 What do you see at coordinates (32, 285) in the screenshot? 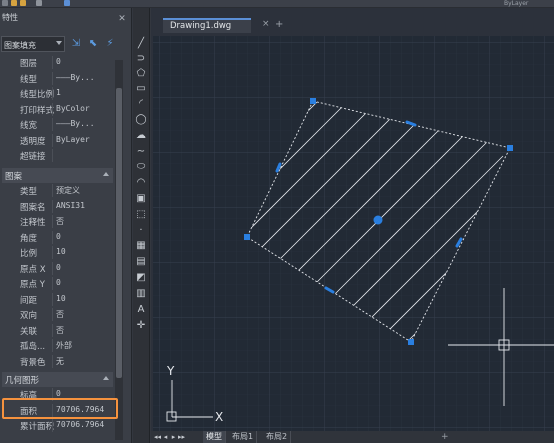
I see `property-key: 原点 Y` at bounding box center [32, 285].